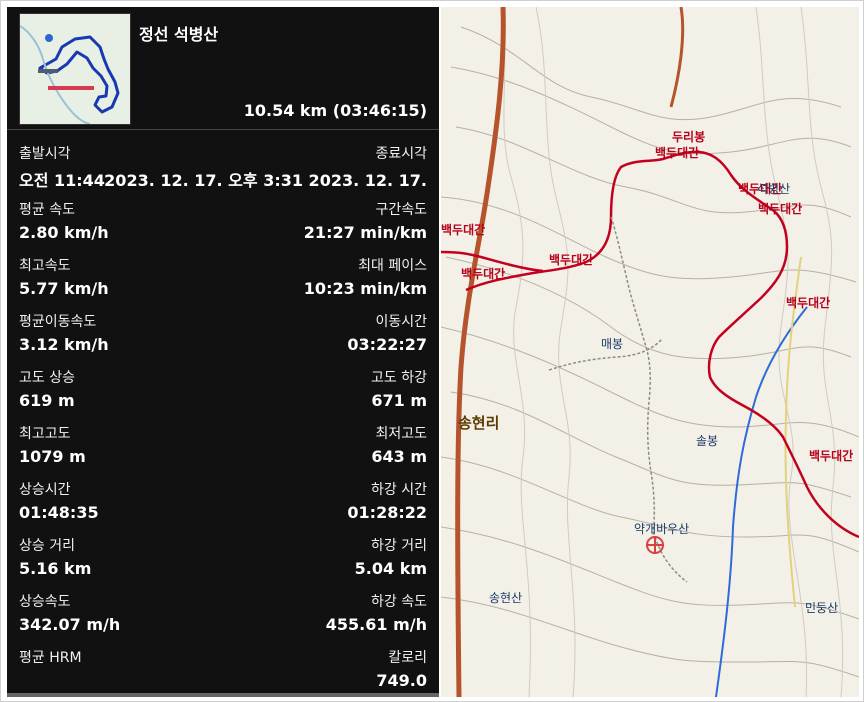  I want to click on stat-right-label: 구간속도, so click(401, 210).